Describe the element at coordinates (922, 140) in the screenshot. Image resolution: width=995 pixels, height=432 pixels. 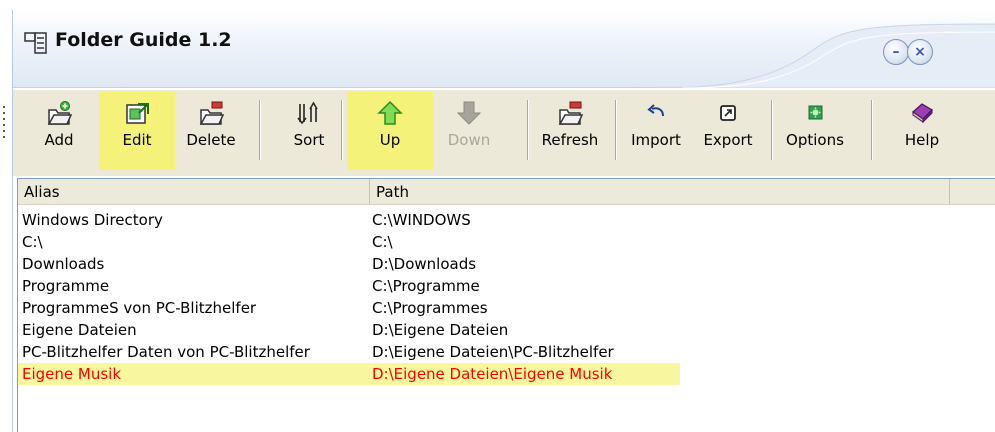
I see `help-label: Help` at that location.